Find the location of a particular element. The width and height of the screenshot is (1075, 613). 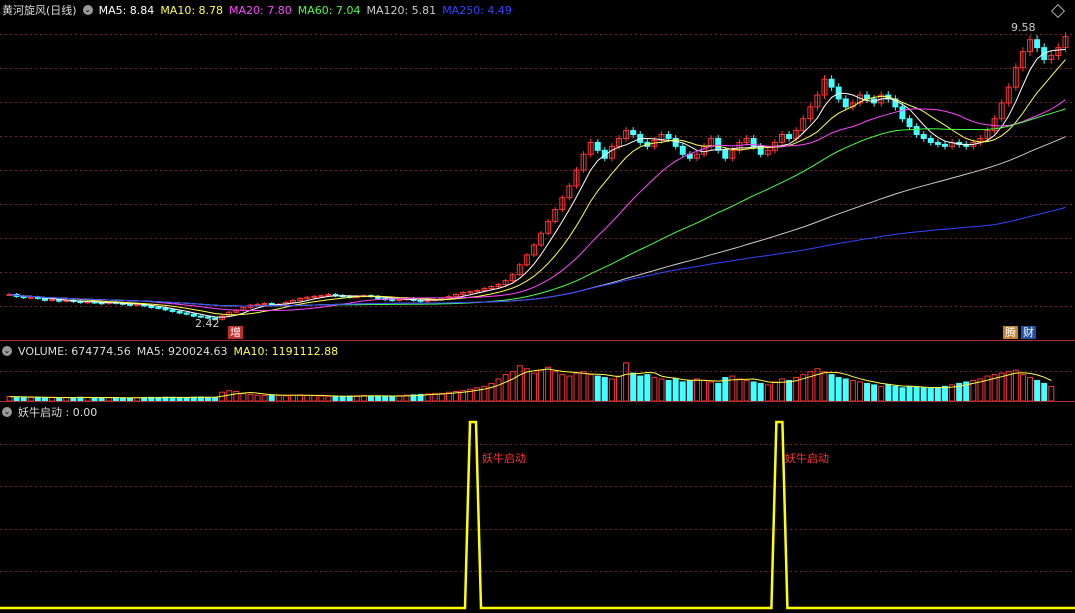

cai-marker: 财 is located at coordinates (1028, 332).